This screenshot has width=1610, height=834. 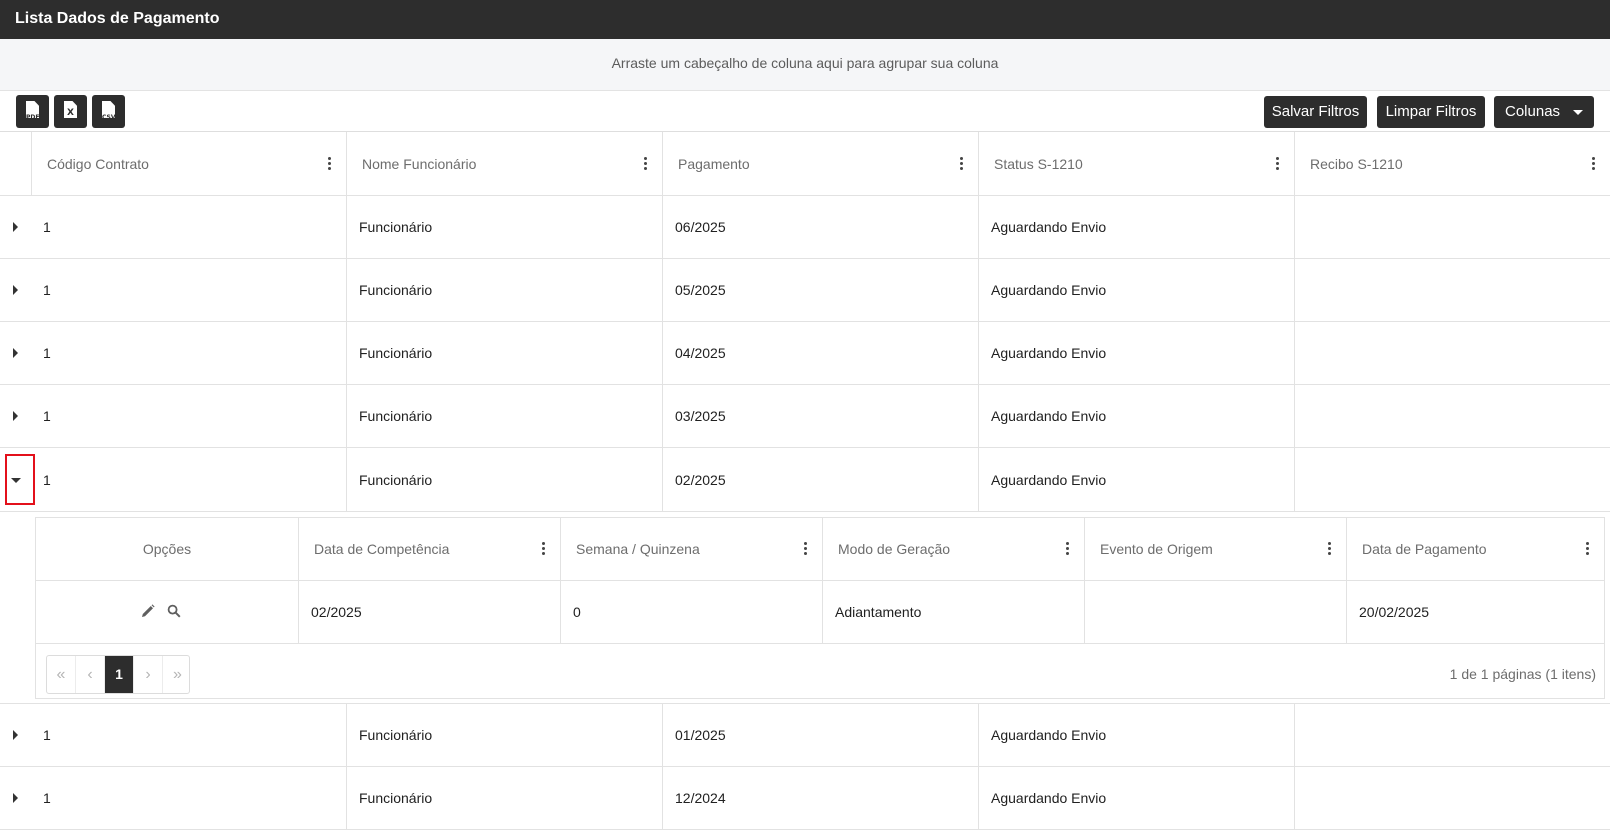 What do you see at coordinates (691, 549) in the screenshot?
I see `detail-header-semana-quinzena: Semana / Quinzena` at bounding box center [691, 549].